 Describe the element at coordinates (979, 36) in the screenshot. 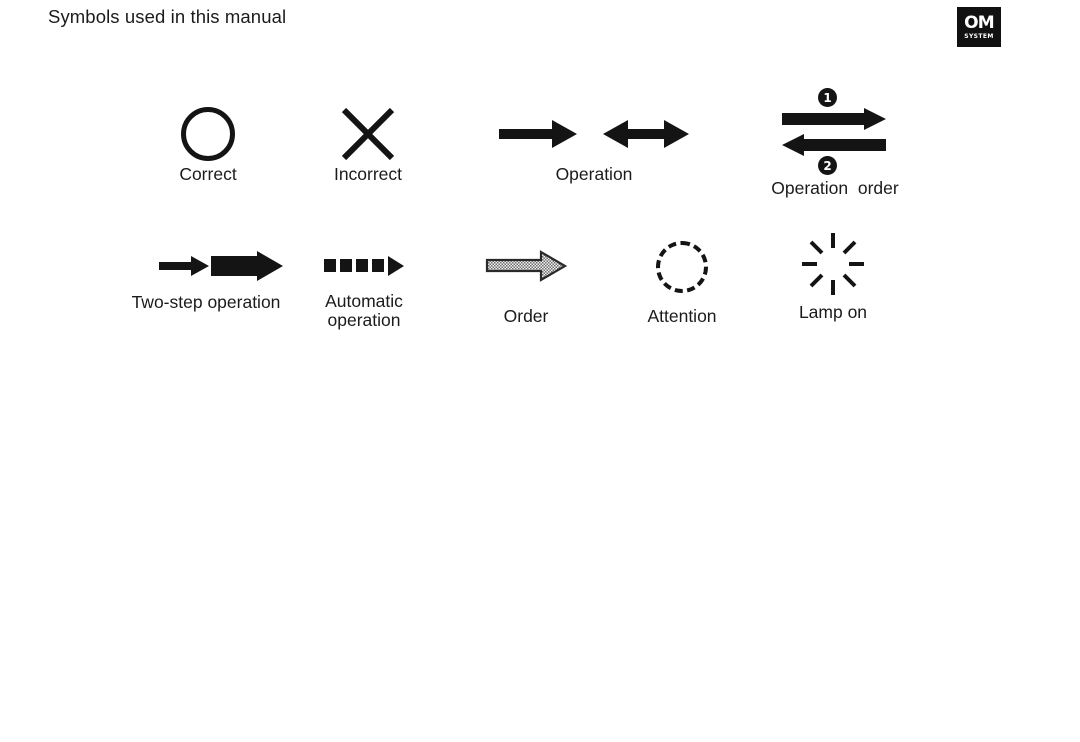

I see `logo-secondary-text: SYSTEM` at that location.